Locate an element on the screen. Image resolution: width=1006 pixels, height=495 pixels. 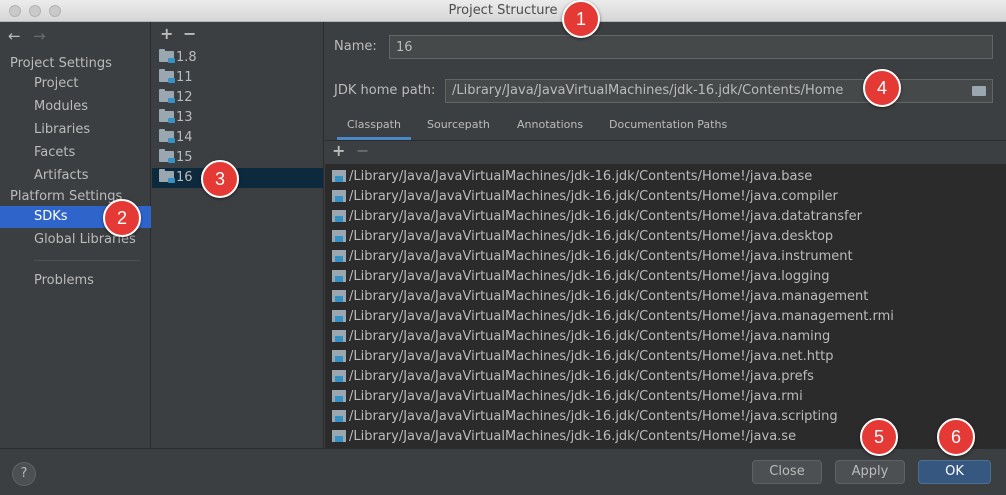
callout-badge-6: 6 is located at coordinates (956, 437).